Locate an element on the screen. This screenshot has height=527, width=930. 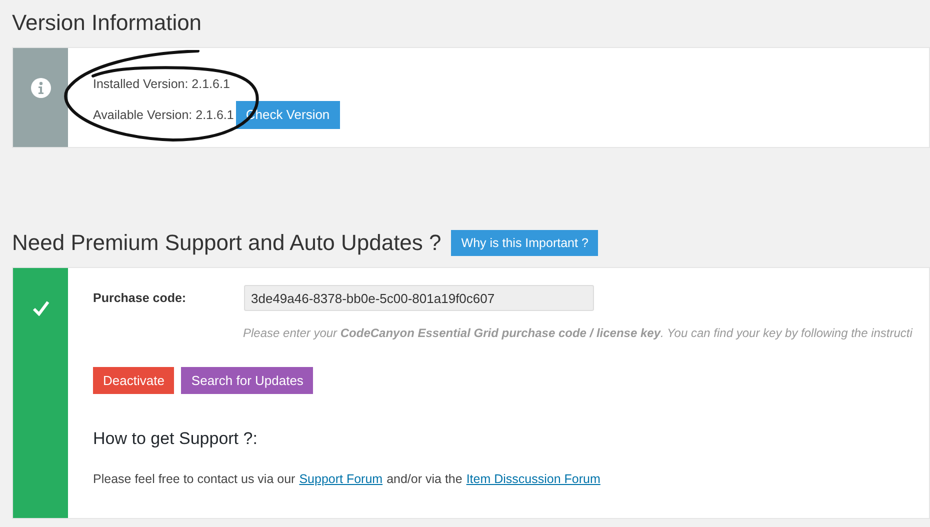
installed-version: Installed Version: 2.1.6.1 is located at coordinates (161, 84).